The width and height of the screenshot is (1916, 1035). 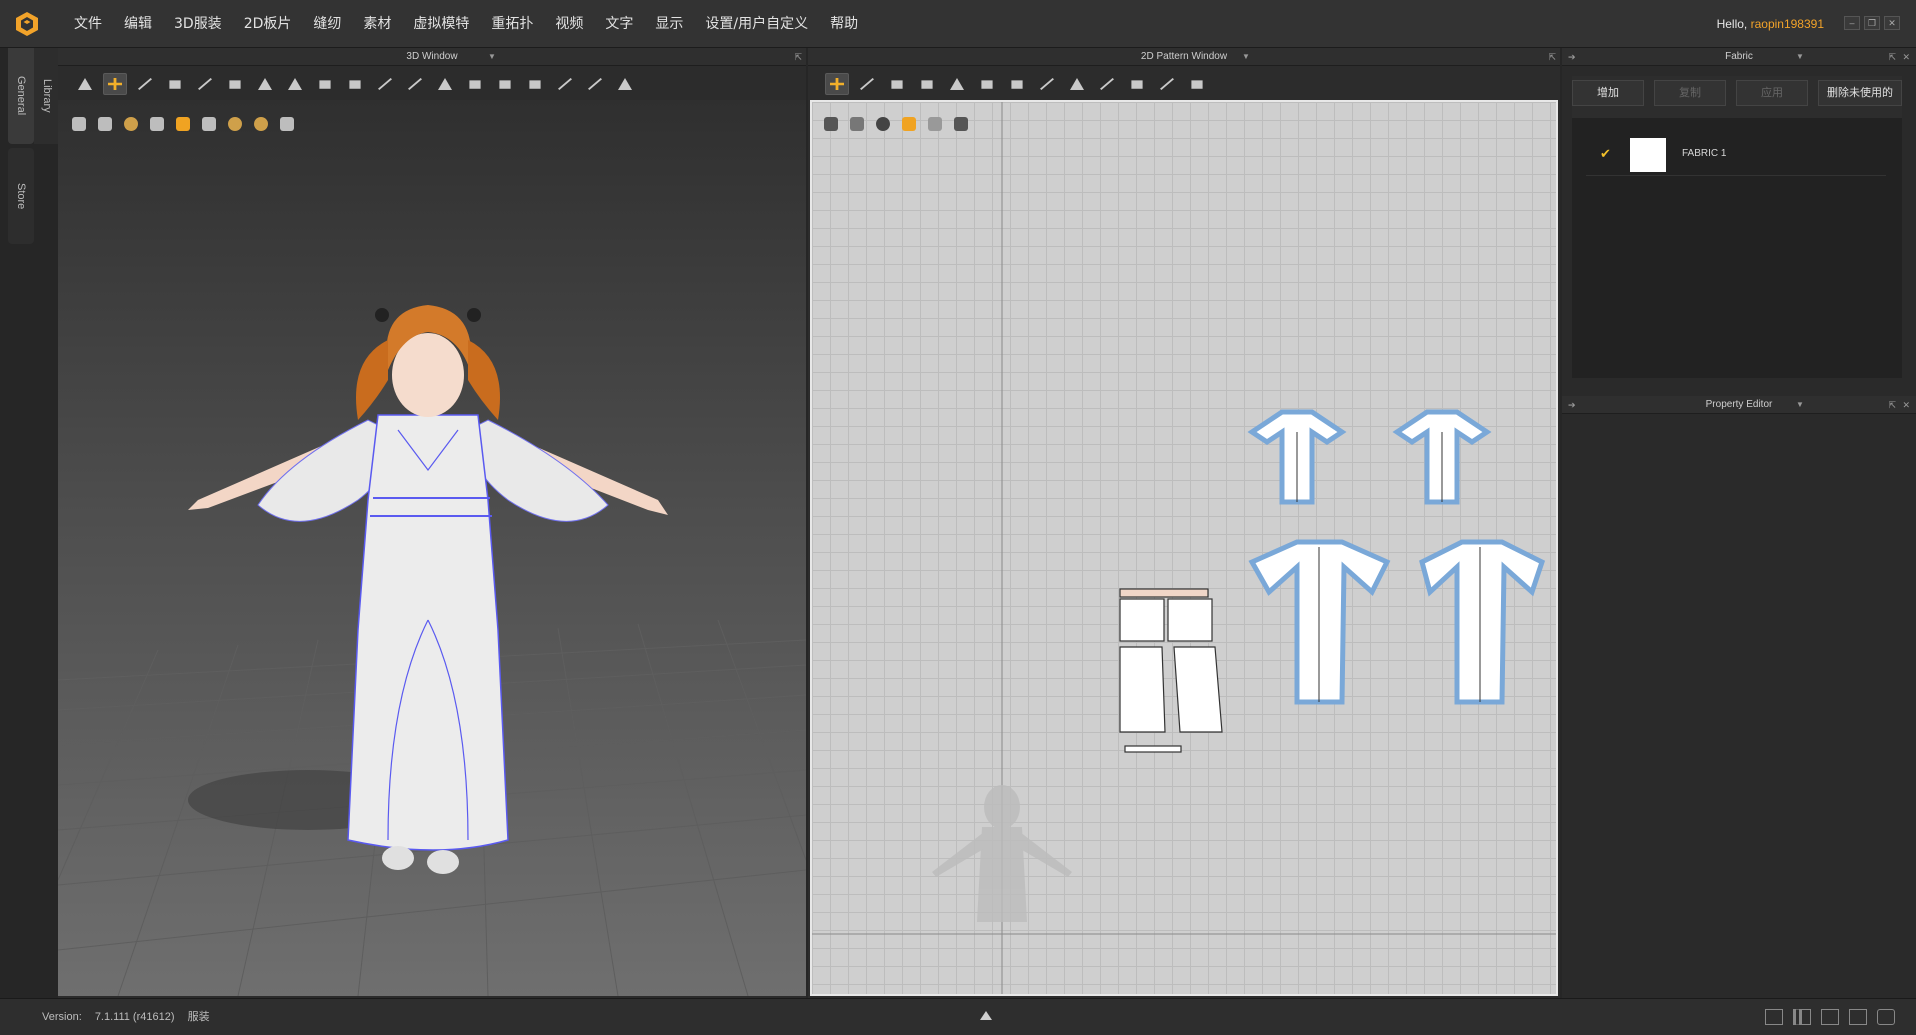 I want to click on menu-sewing: 缝纫, so click(x=327, y=24).